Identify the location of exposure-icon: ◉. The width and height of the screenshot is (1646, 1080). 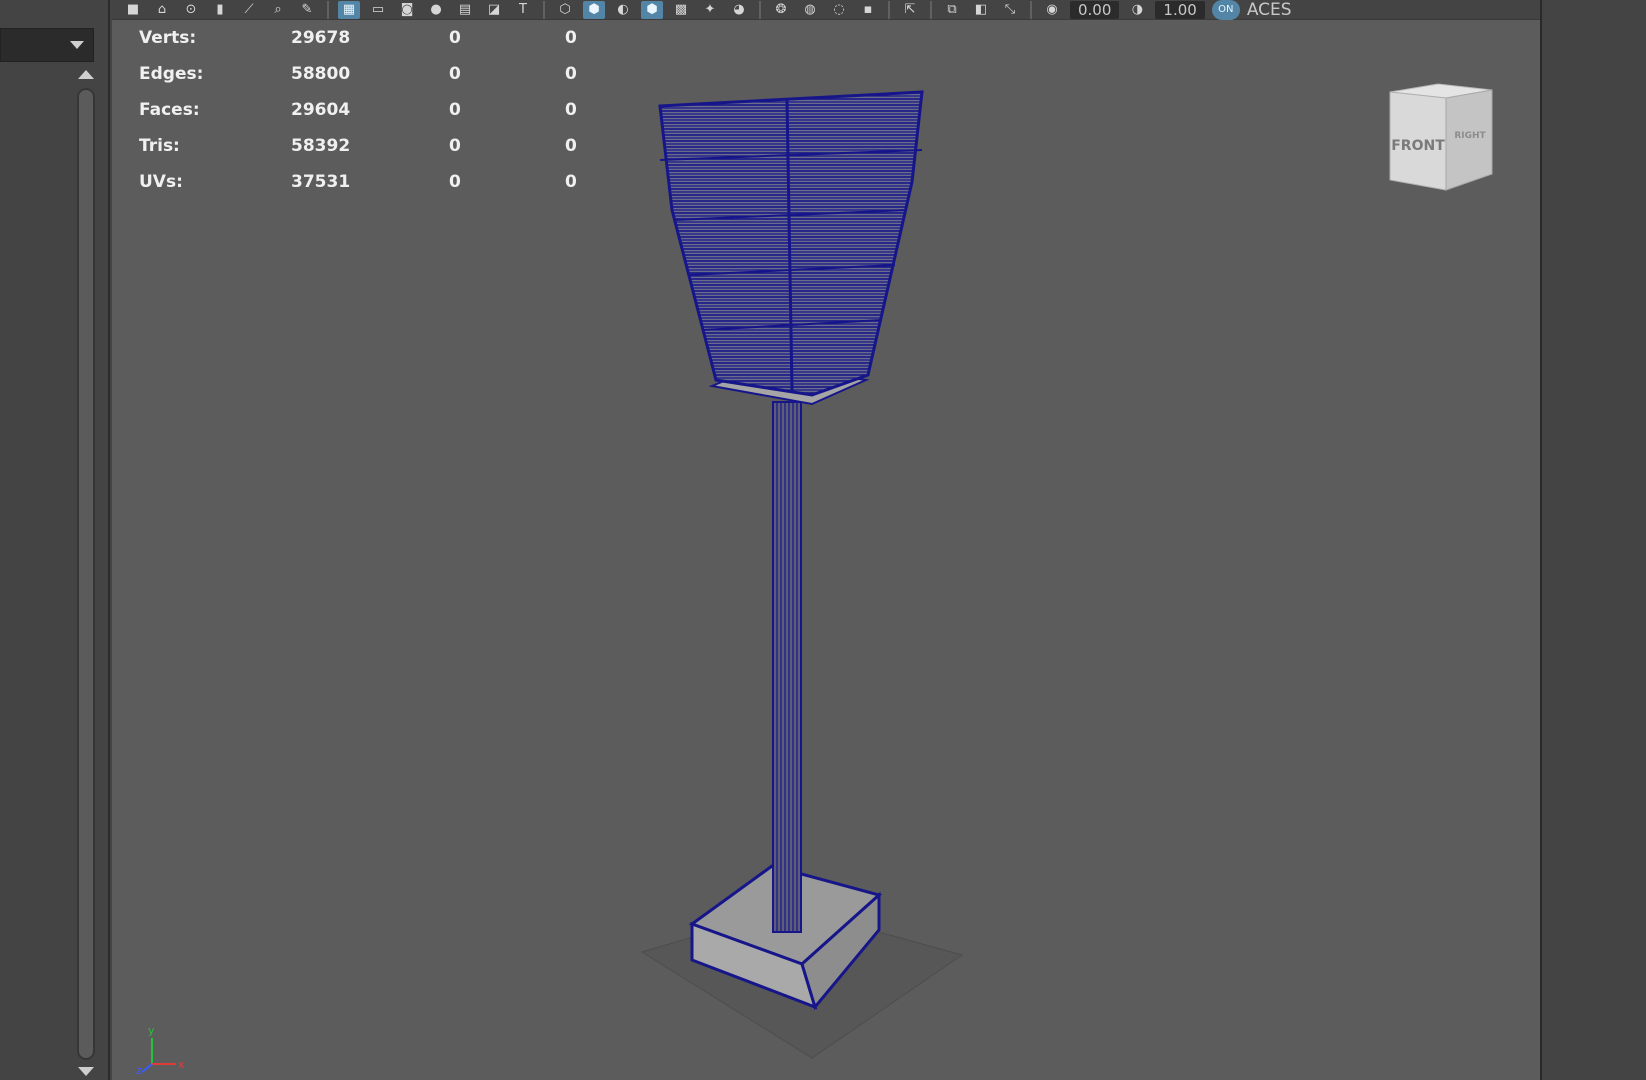
(1052, 10).